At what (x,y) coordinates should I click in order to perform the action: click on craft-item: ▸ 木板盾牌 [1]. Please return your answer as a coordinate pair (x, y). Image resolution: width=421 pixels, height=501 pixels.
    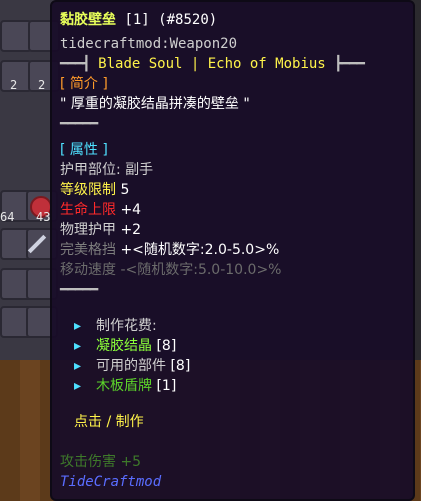
    Looking at the image, I should click on (125, 386).